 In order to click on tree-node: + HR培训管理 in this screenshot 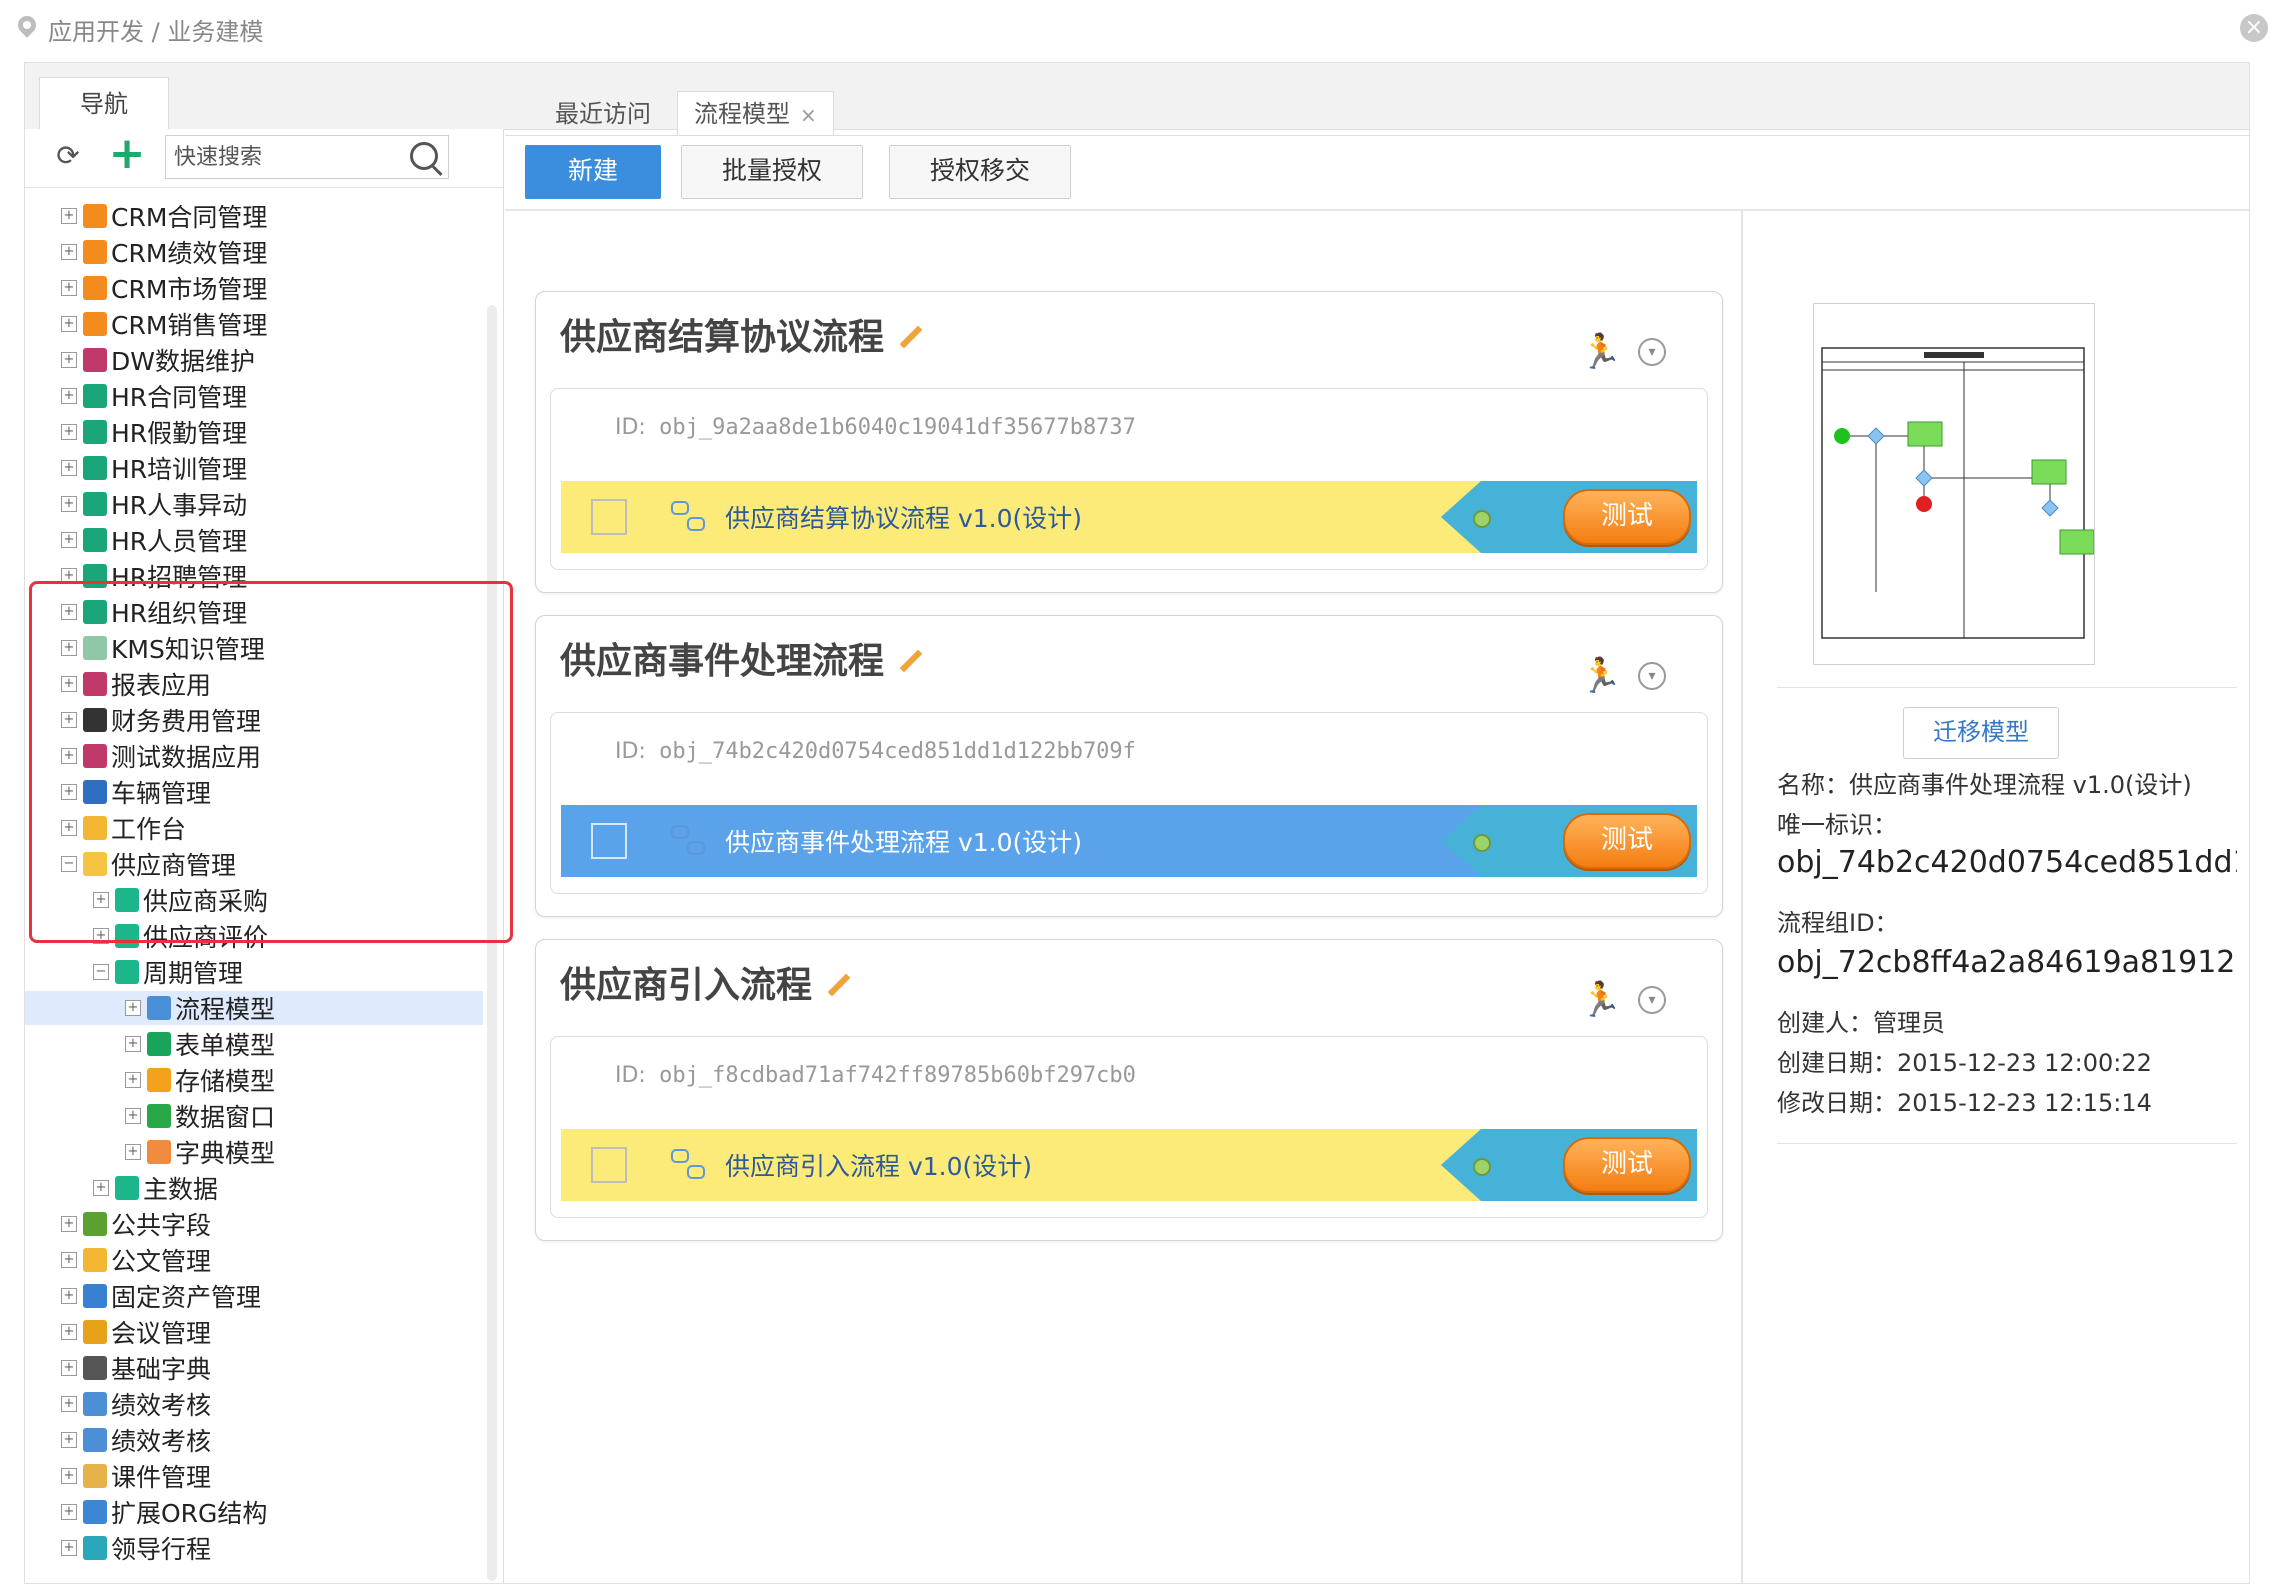, I will do `click(154, 468)`.